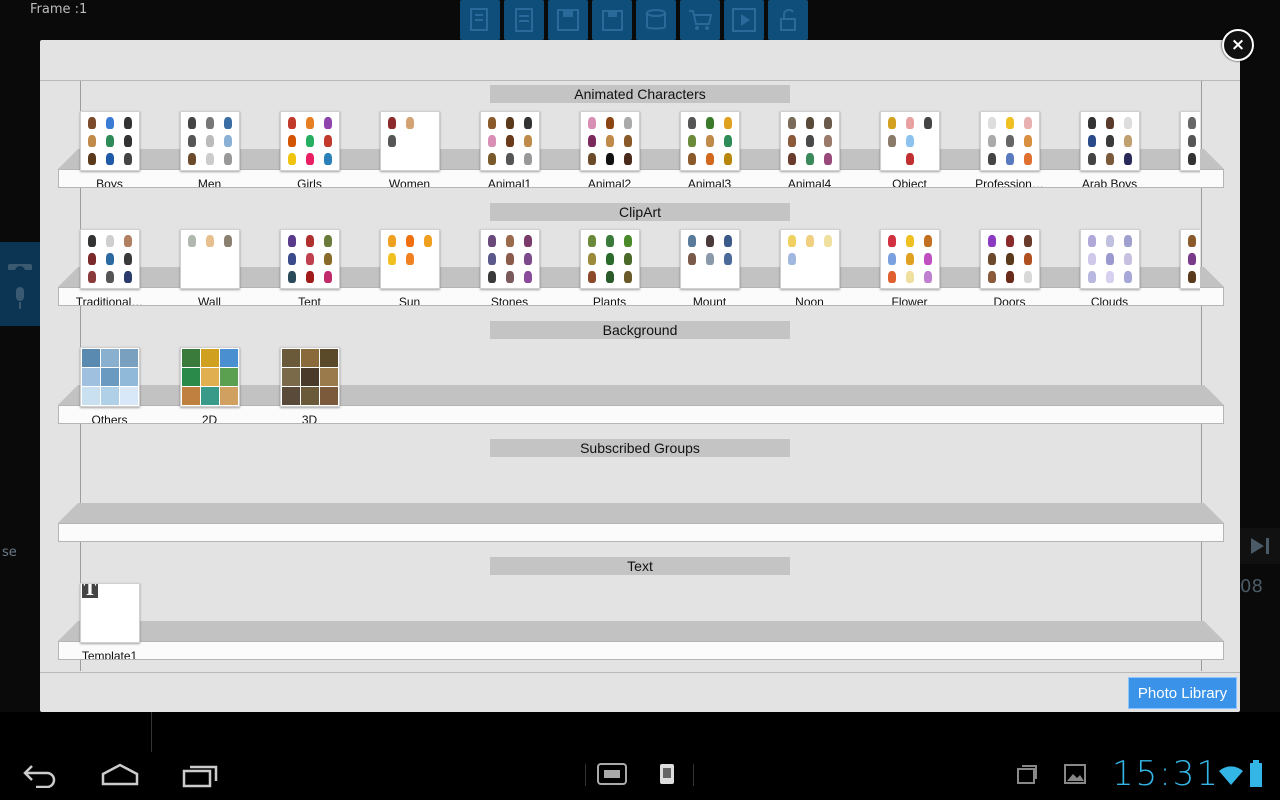 The image size is (1280, 800). What do you see at coordinates (109, 654) in the screenshot?
I see `item-label: Template1` at bounding box center [109, 654].